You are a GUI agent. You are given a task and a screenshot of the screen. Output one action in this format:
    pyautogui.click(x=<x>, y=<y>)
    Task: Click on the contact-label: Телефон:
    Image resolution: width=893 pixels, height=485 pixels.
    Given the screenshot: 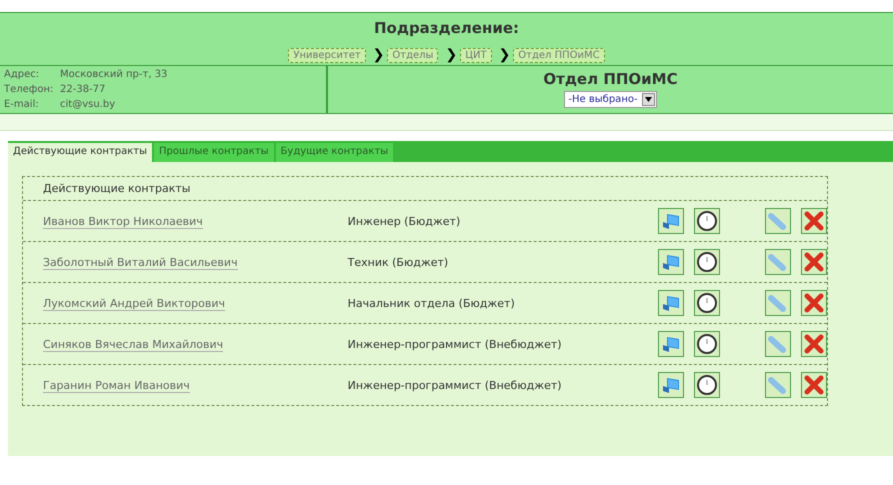 What is the action you would take?
    pyautogui.click(x=29, y=89)
    